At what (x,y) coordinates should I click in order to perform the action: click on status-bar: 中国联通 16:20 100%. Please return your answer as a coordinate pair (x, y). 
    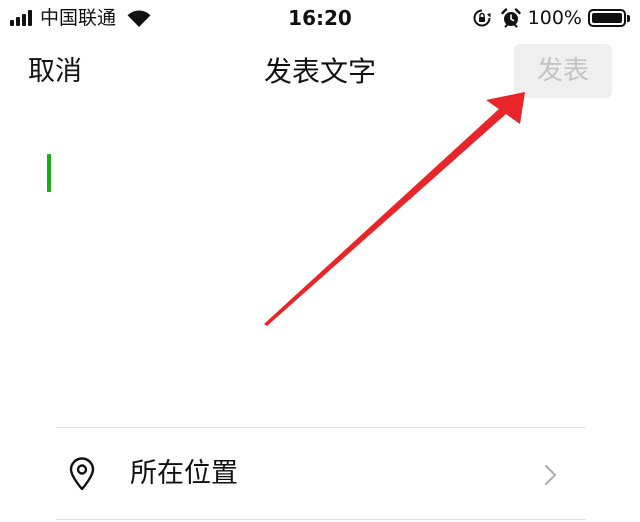
    Looking at the image, I should click on (320, 19).